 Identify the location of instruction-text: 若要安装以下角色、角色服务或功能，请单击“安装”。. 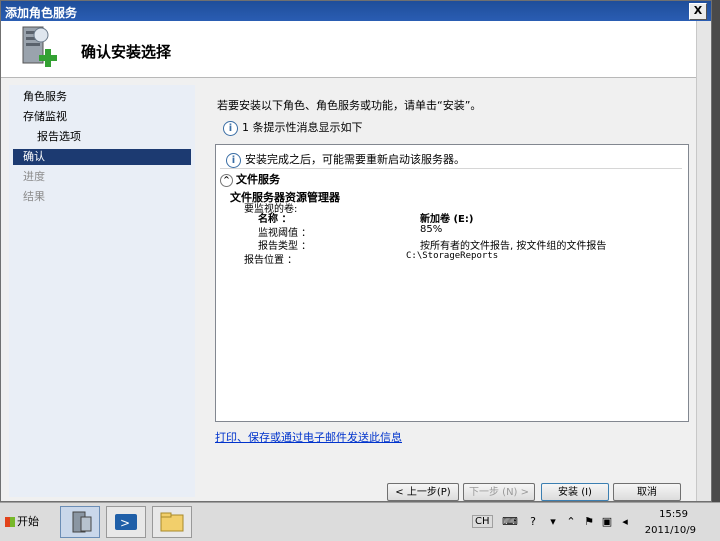
(349, 105).